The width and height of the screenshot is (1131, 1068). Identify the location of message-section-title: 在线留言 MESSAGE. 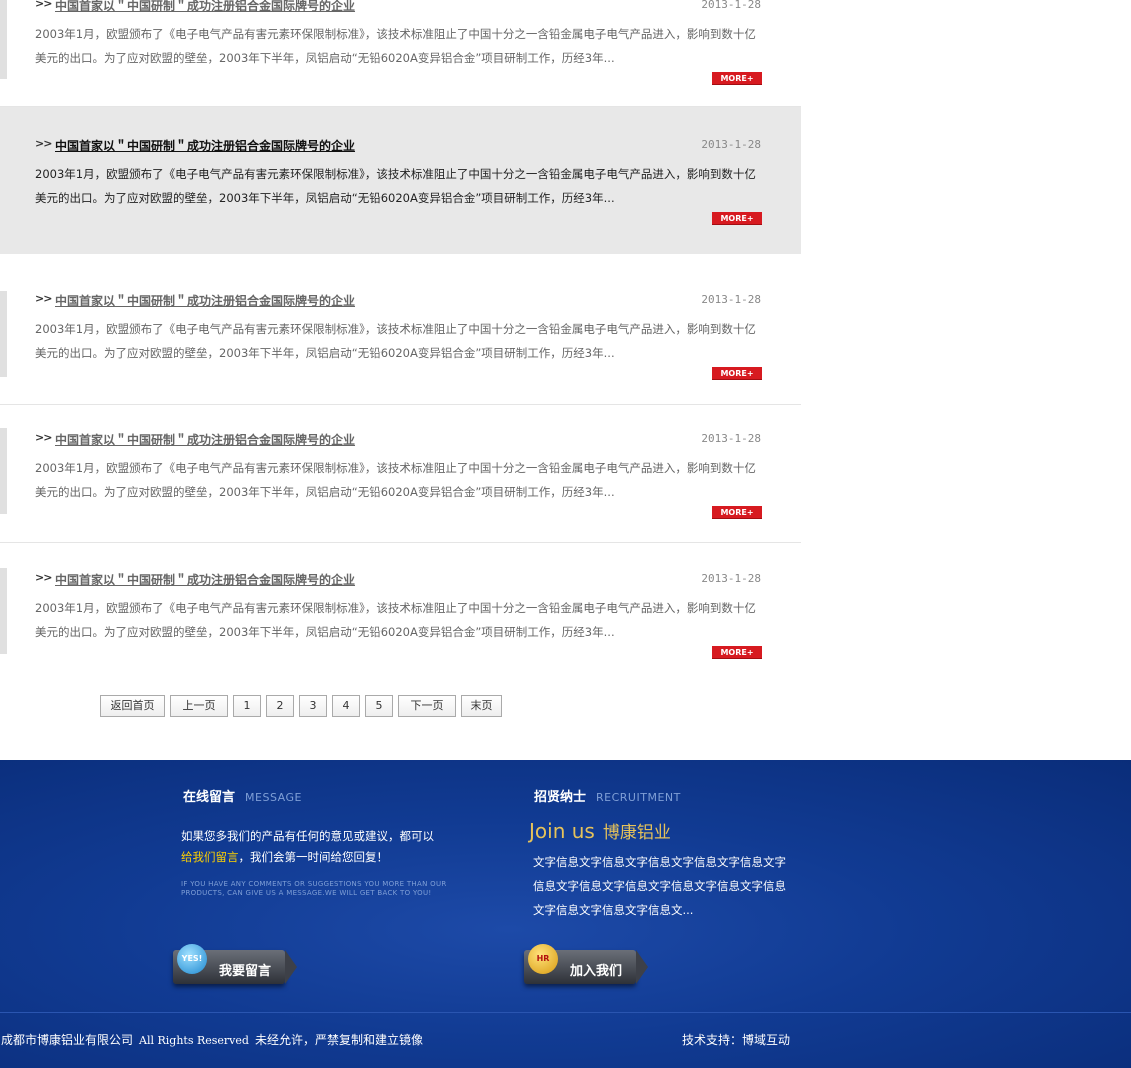
(242, 795).